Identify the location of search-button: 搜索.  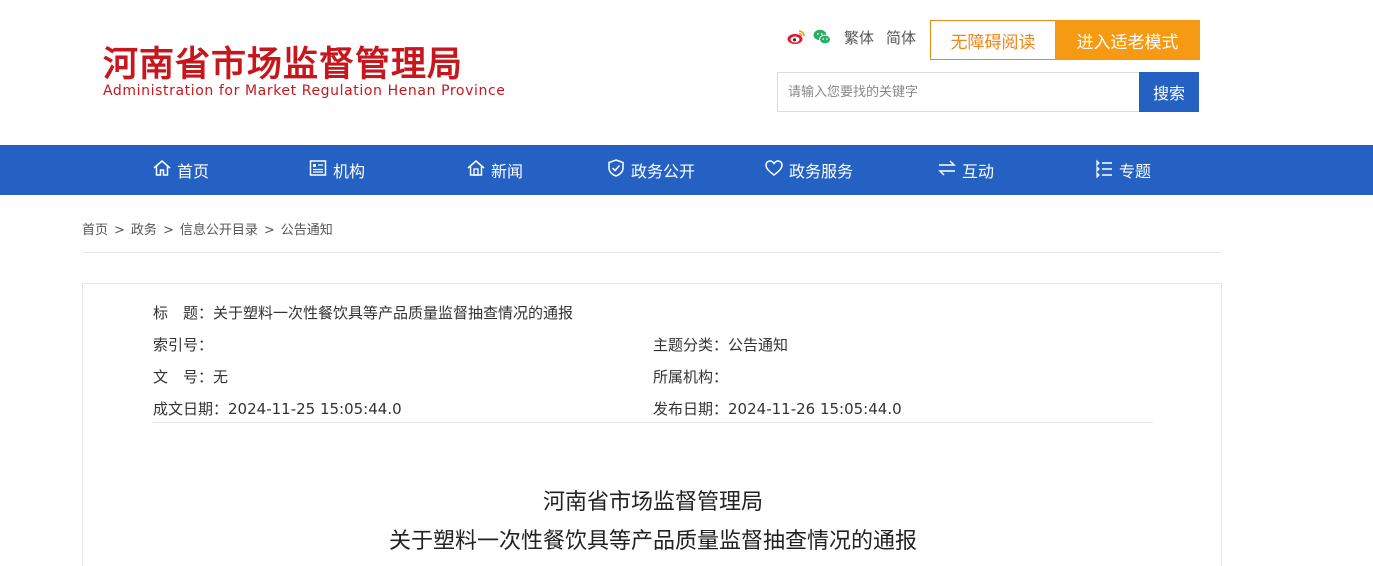
(1169, 92).